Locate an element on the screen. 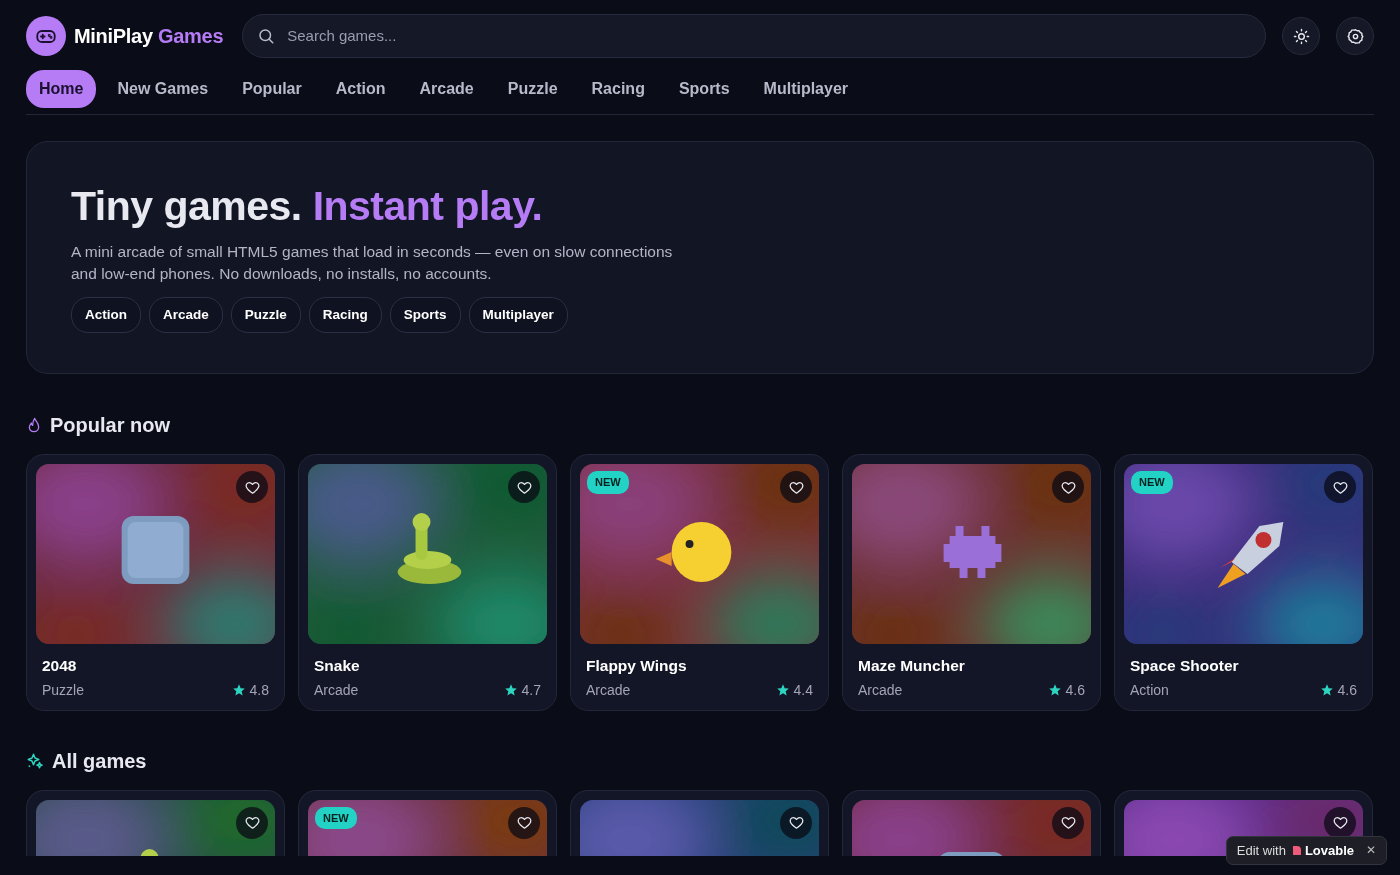 Image resolution: width=1400 pixels, height=875 pixels. game-card: NEW is located at coordinates (427, 822).